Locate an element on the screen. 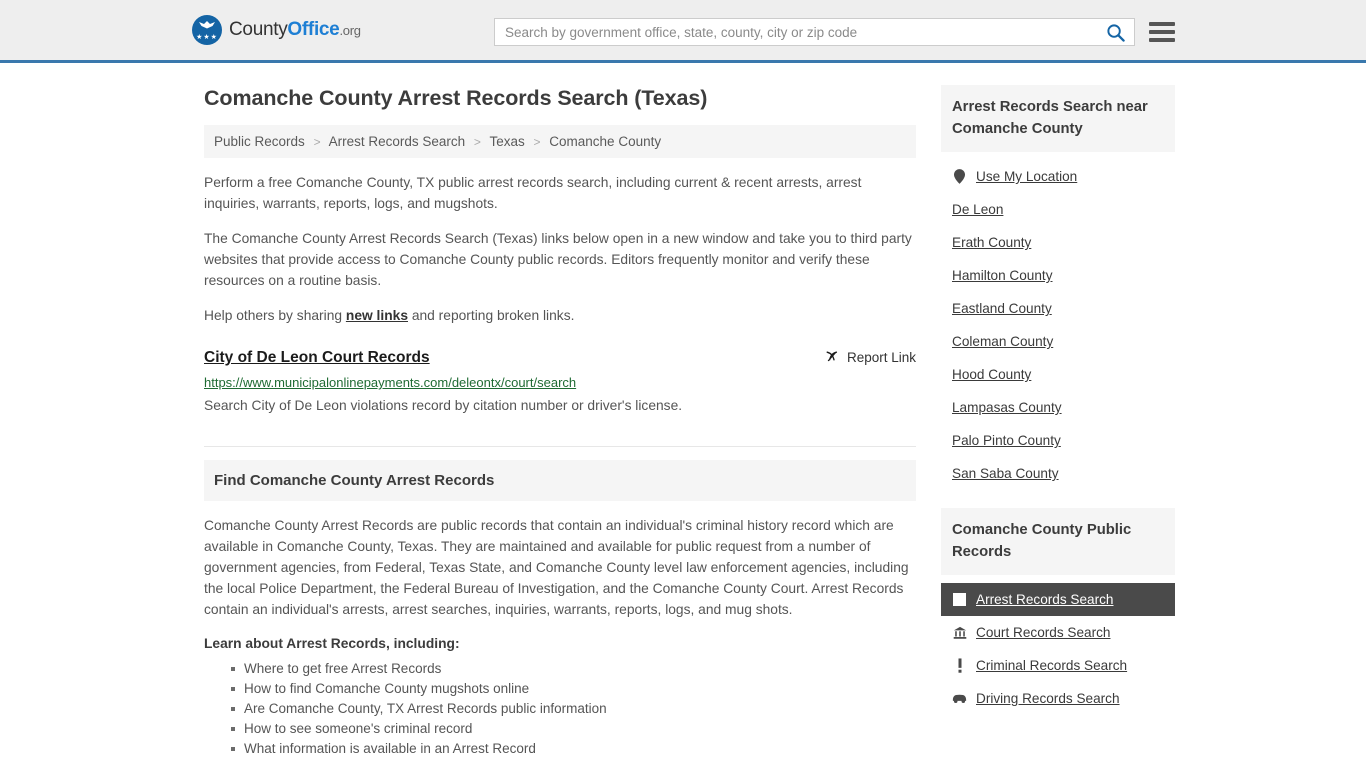 Image resolution: width=1366 pixels, height=768 pixels. sidebar-item-hamilton-county: Hamilton County is located at coordinates (1058, 275).